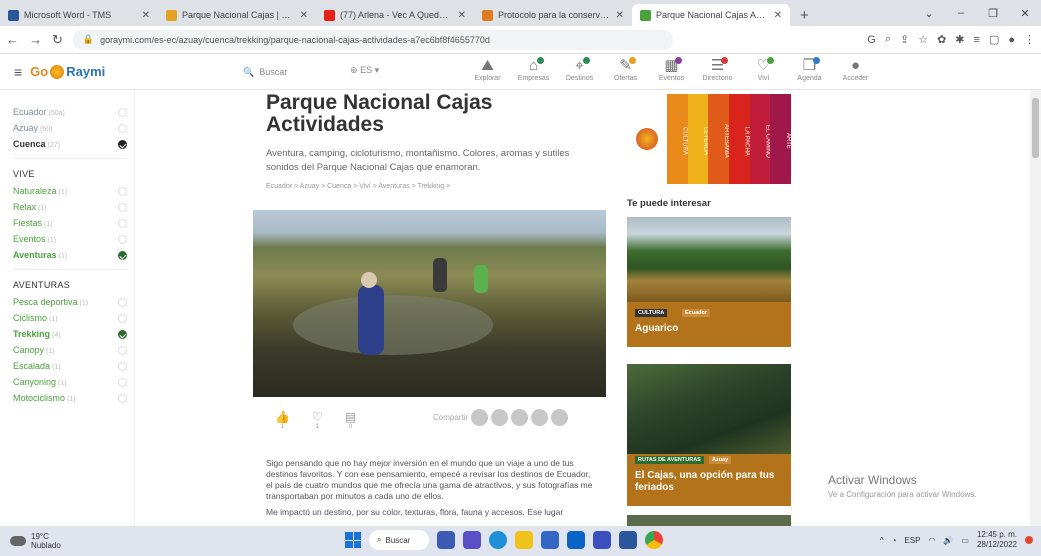 This screenshot has width=1041, height=556. I want to click on header-nav-eventos: ▦ Eventos, so click(671, 69).